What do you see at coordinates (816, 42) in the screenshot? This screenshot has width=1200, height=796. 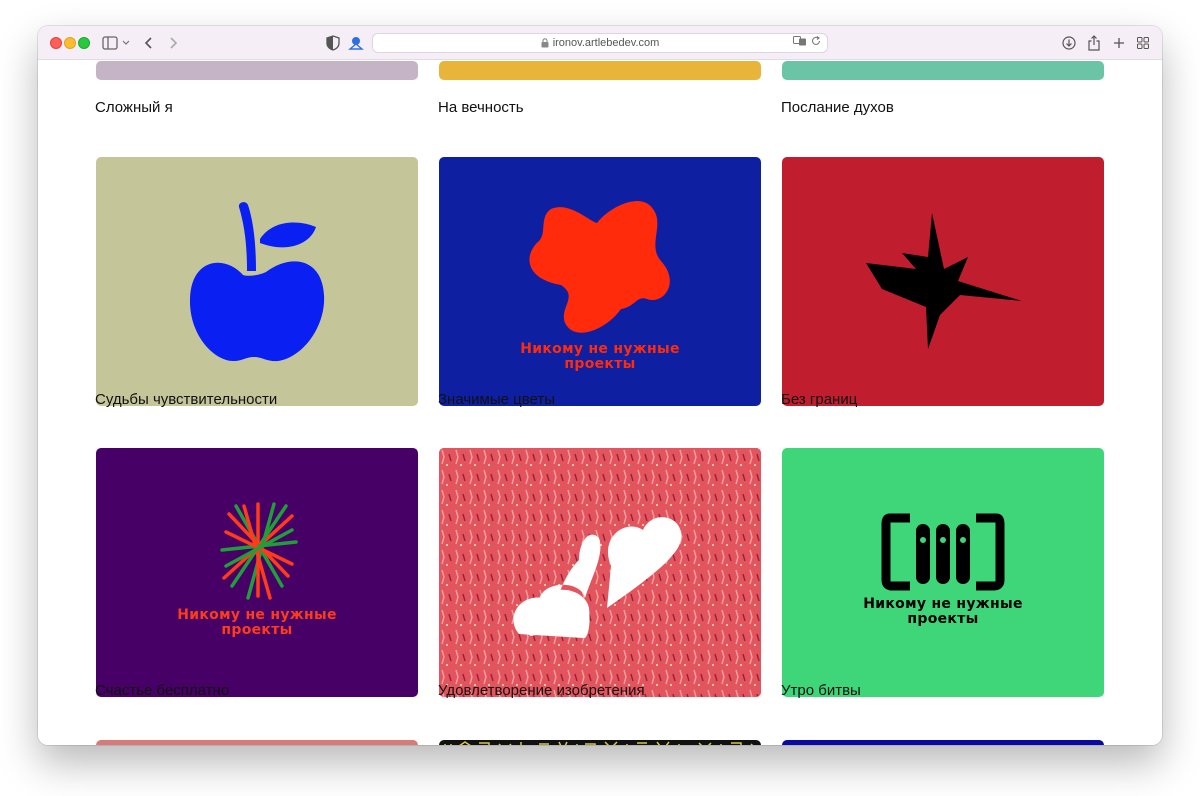 I see `reload-icon` at bounding box center [816, 42].